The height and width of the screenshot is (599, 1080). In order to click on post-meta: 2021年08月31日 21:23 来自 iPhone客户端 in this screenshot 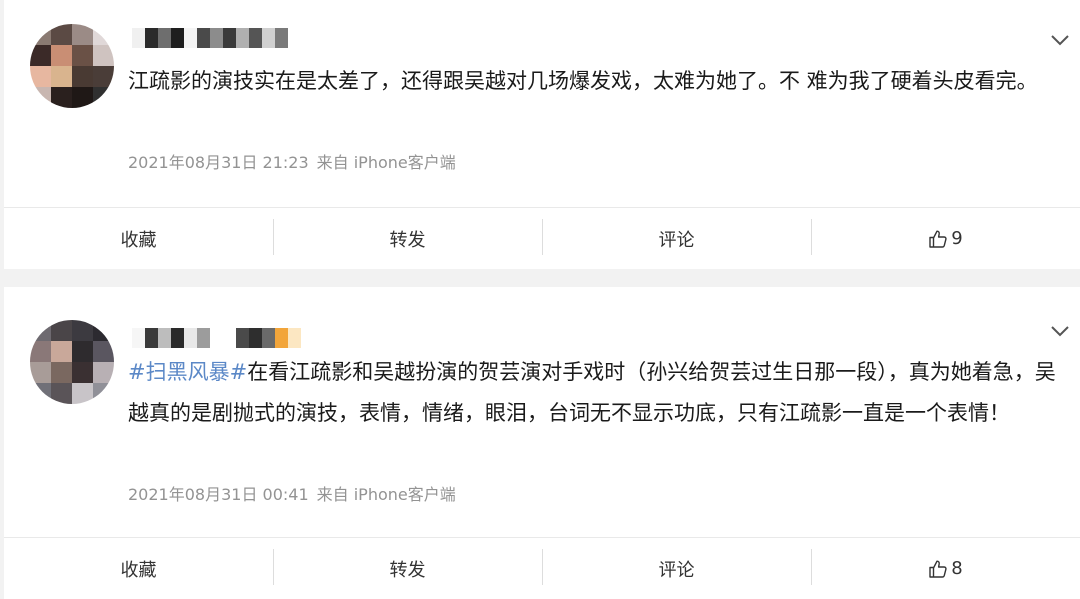, I will do `click(292, 161)`.